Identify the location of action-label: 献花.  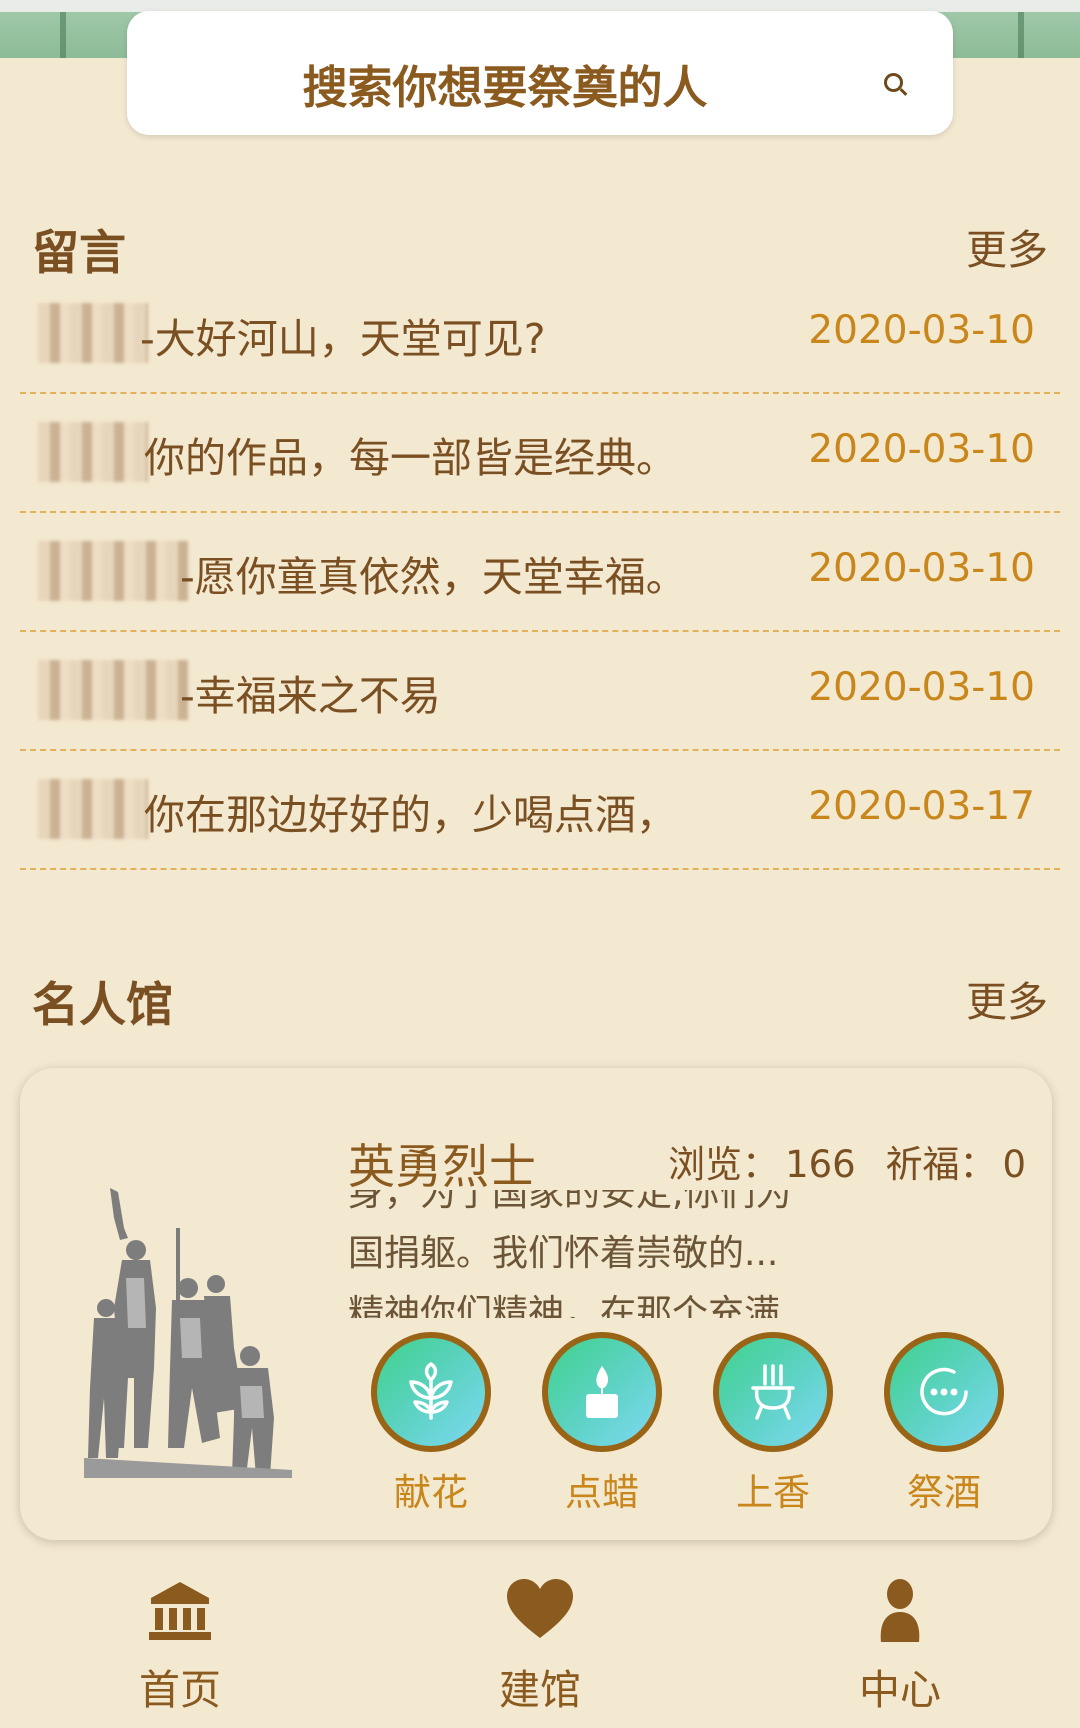
(431, 1492).